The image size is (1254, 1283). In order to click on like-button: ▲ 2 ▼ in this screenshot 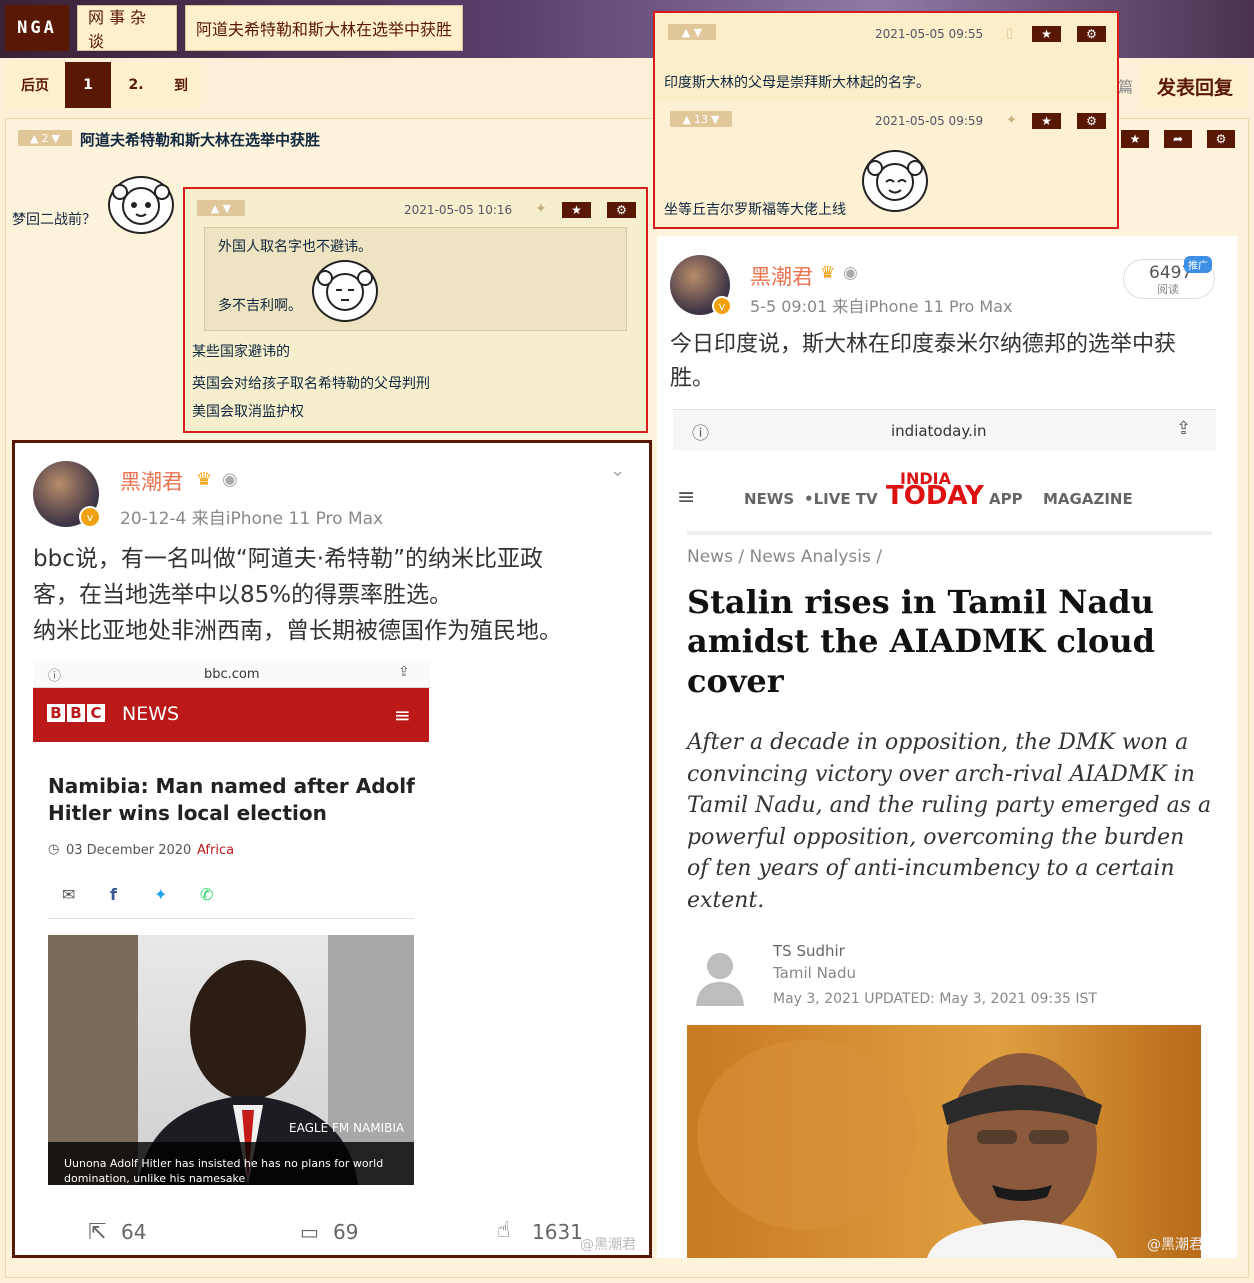, I will do `click(45, 138)`.